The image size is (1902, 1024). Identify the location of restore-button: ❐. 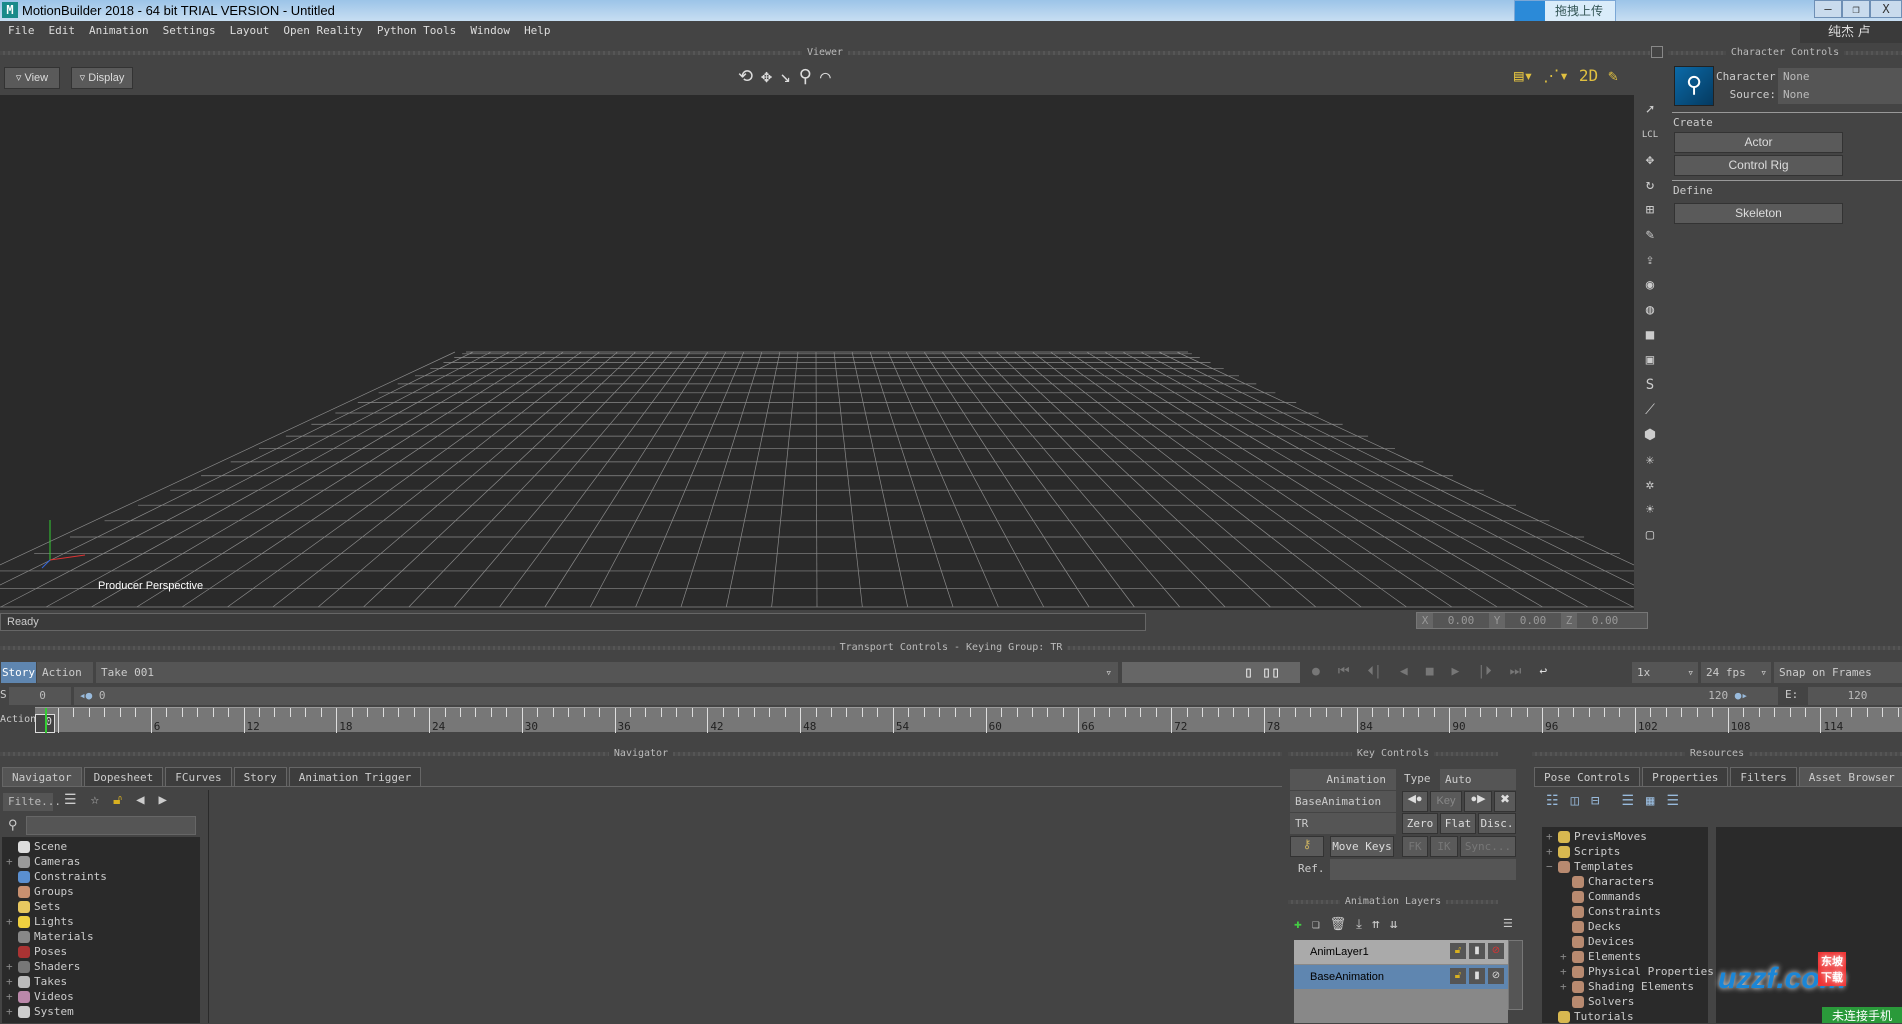
(1856, 9).